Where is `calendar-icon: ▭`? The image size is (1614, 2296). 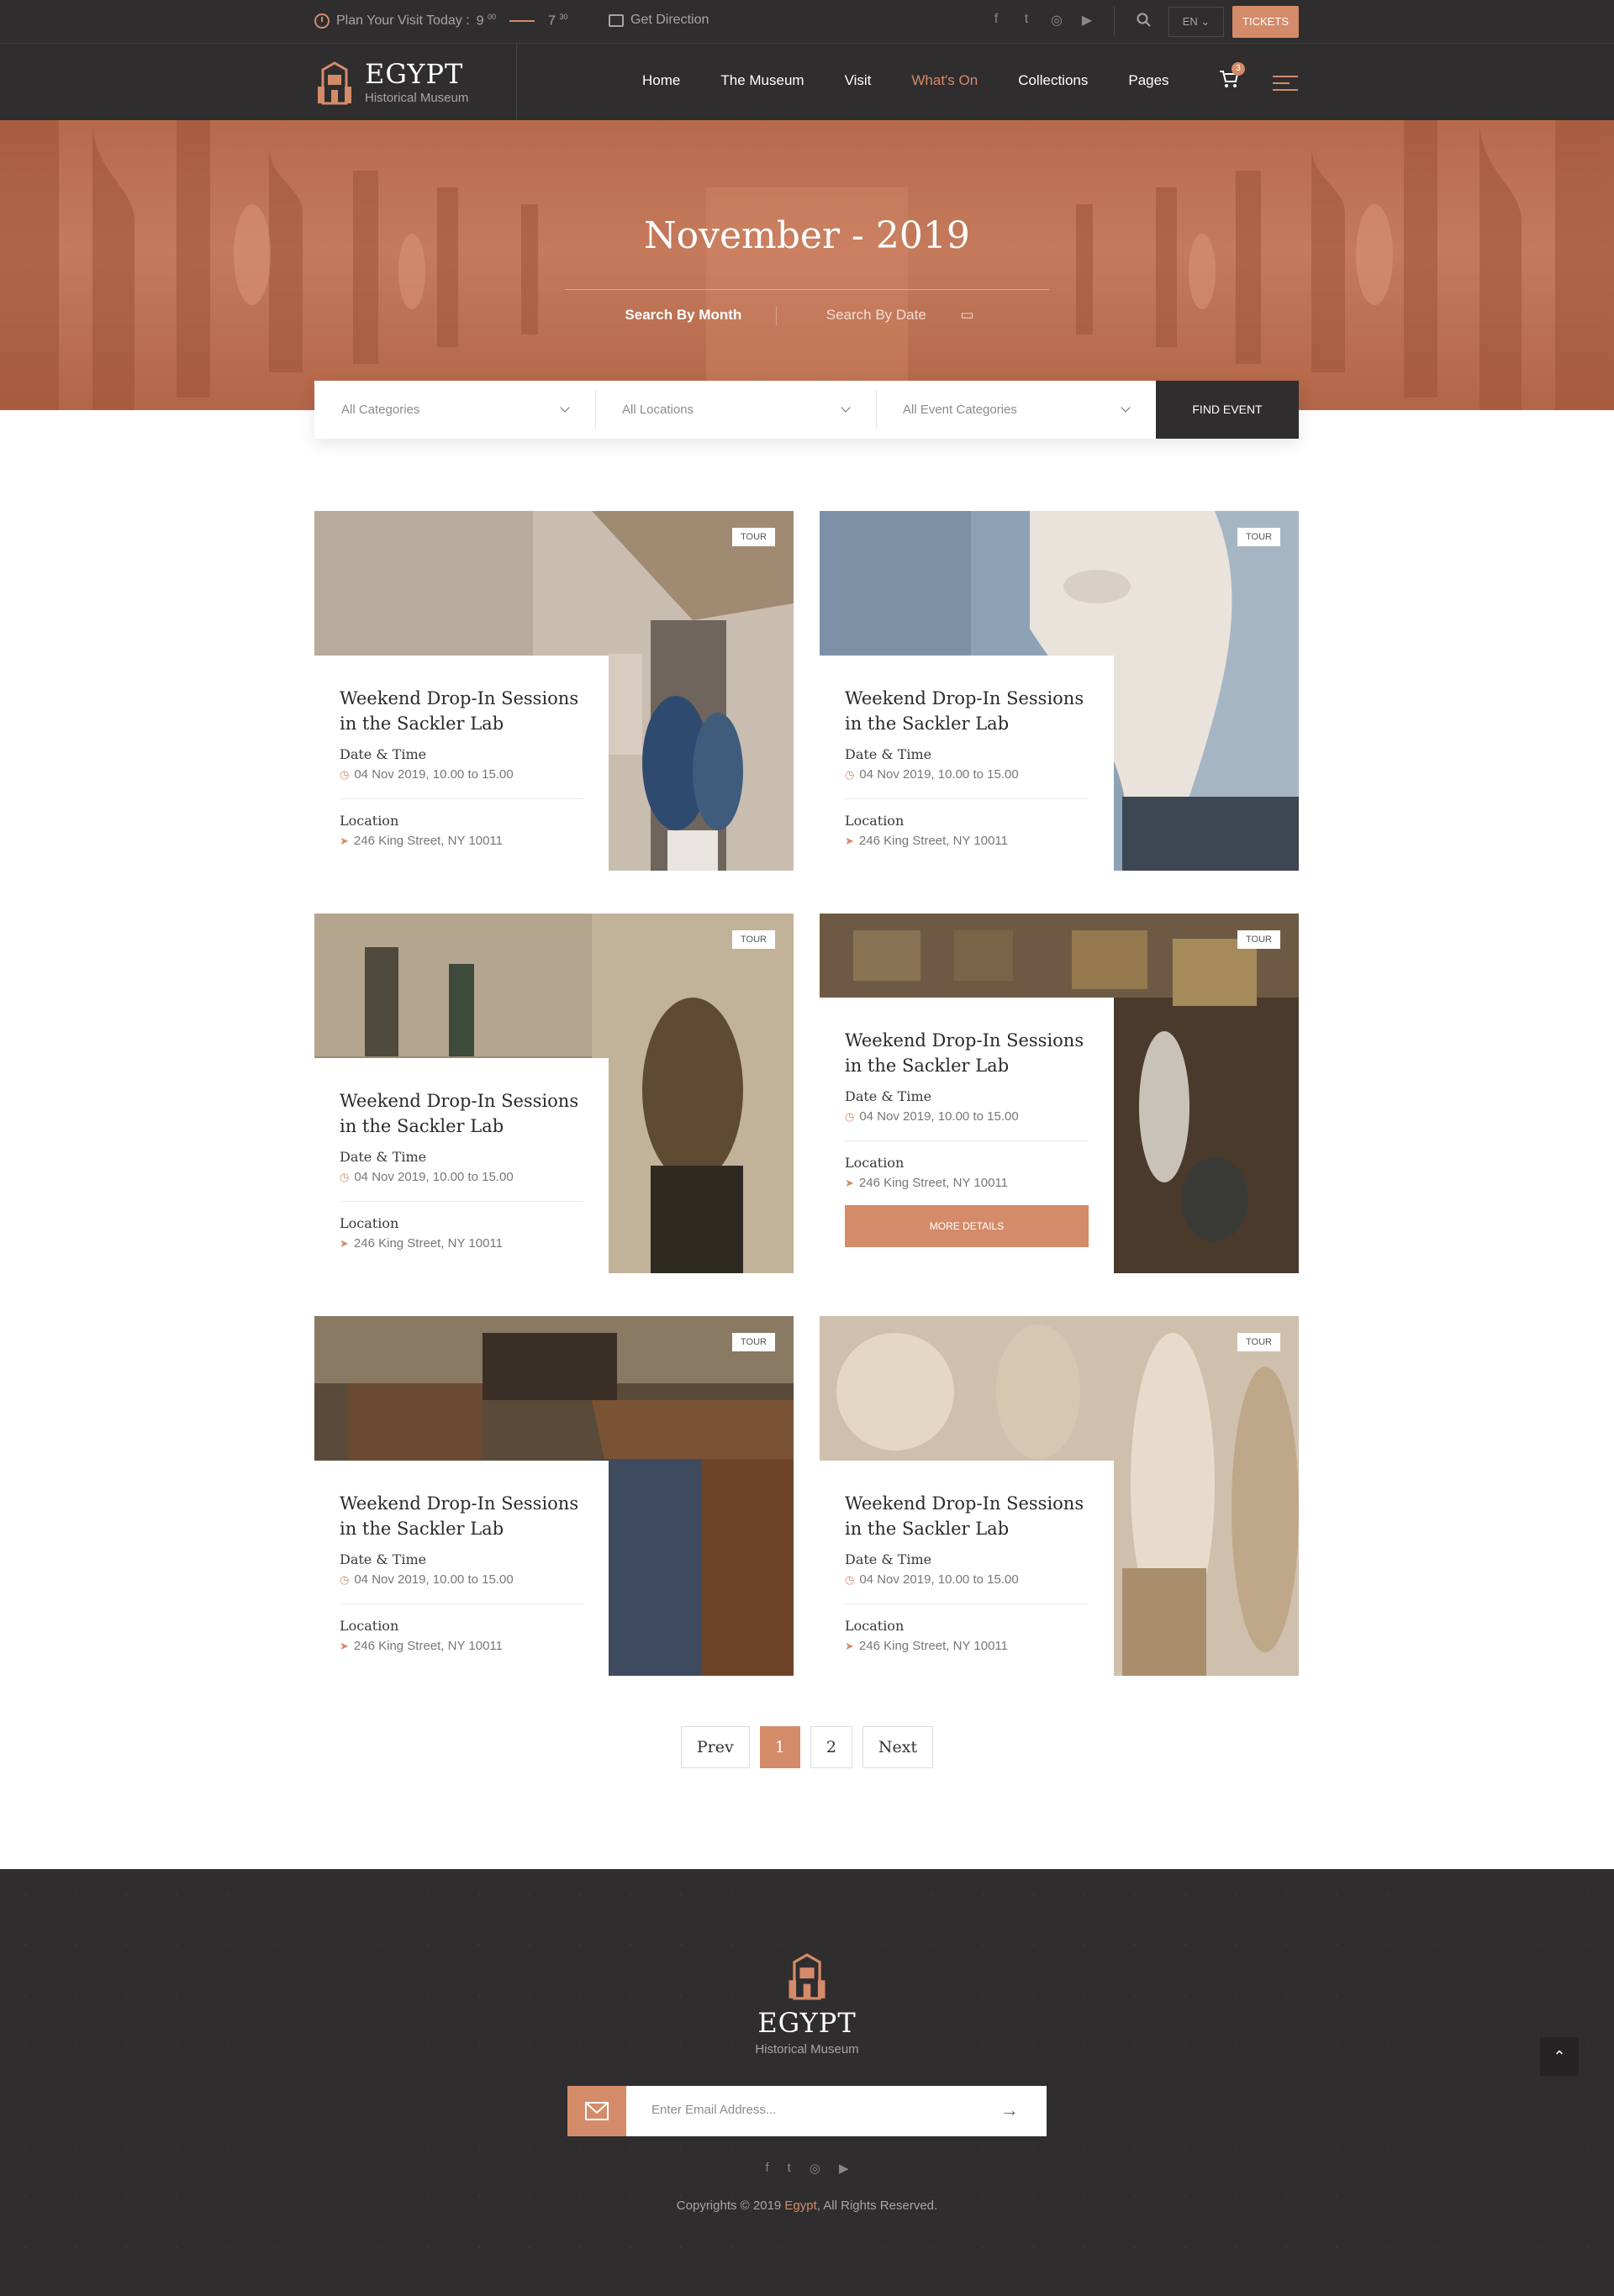
calendar-icon: ▭ is located at coordinates (967, 315).